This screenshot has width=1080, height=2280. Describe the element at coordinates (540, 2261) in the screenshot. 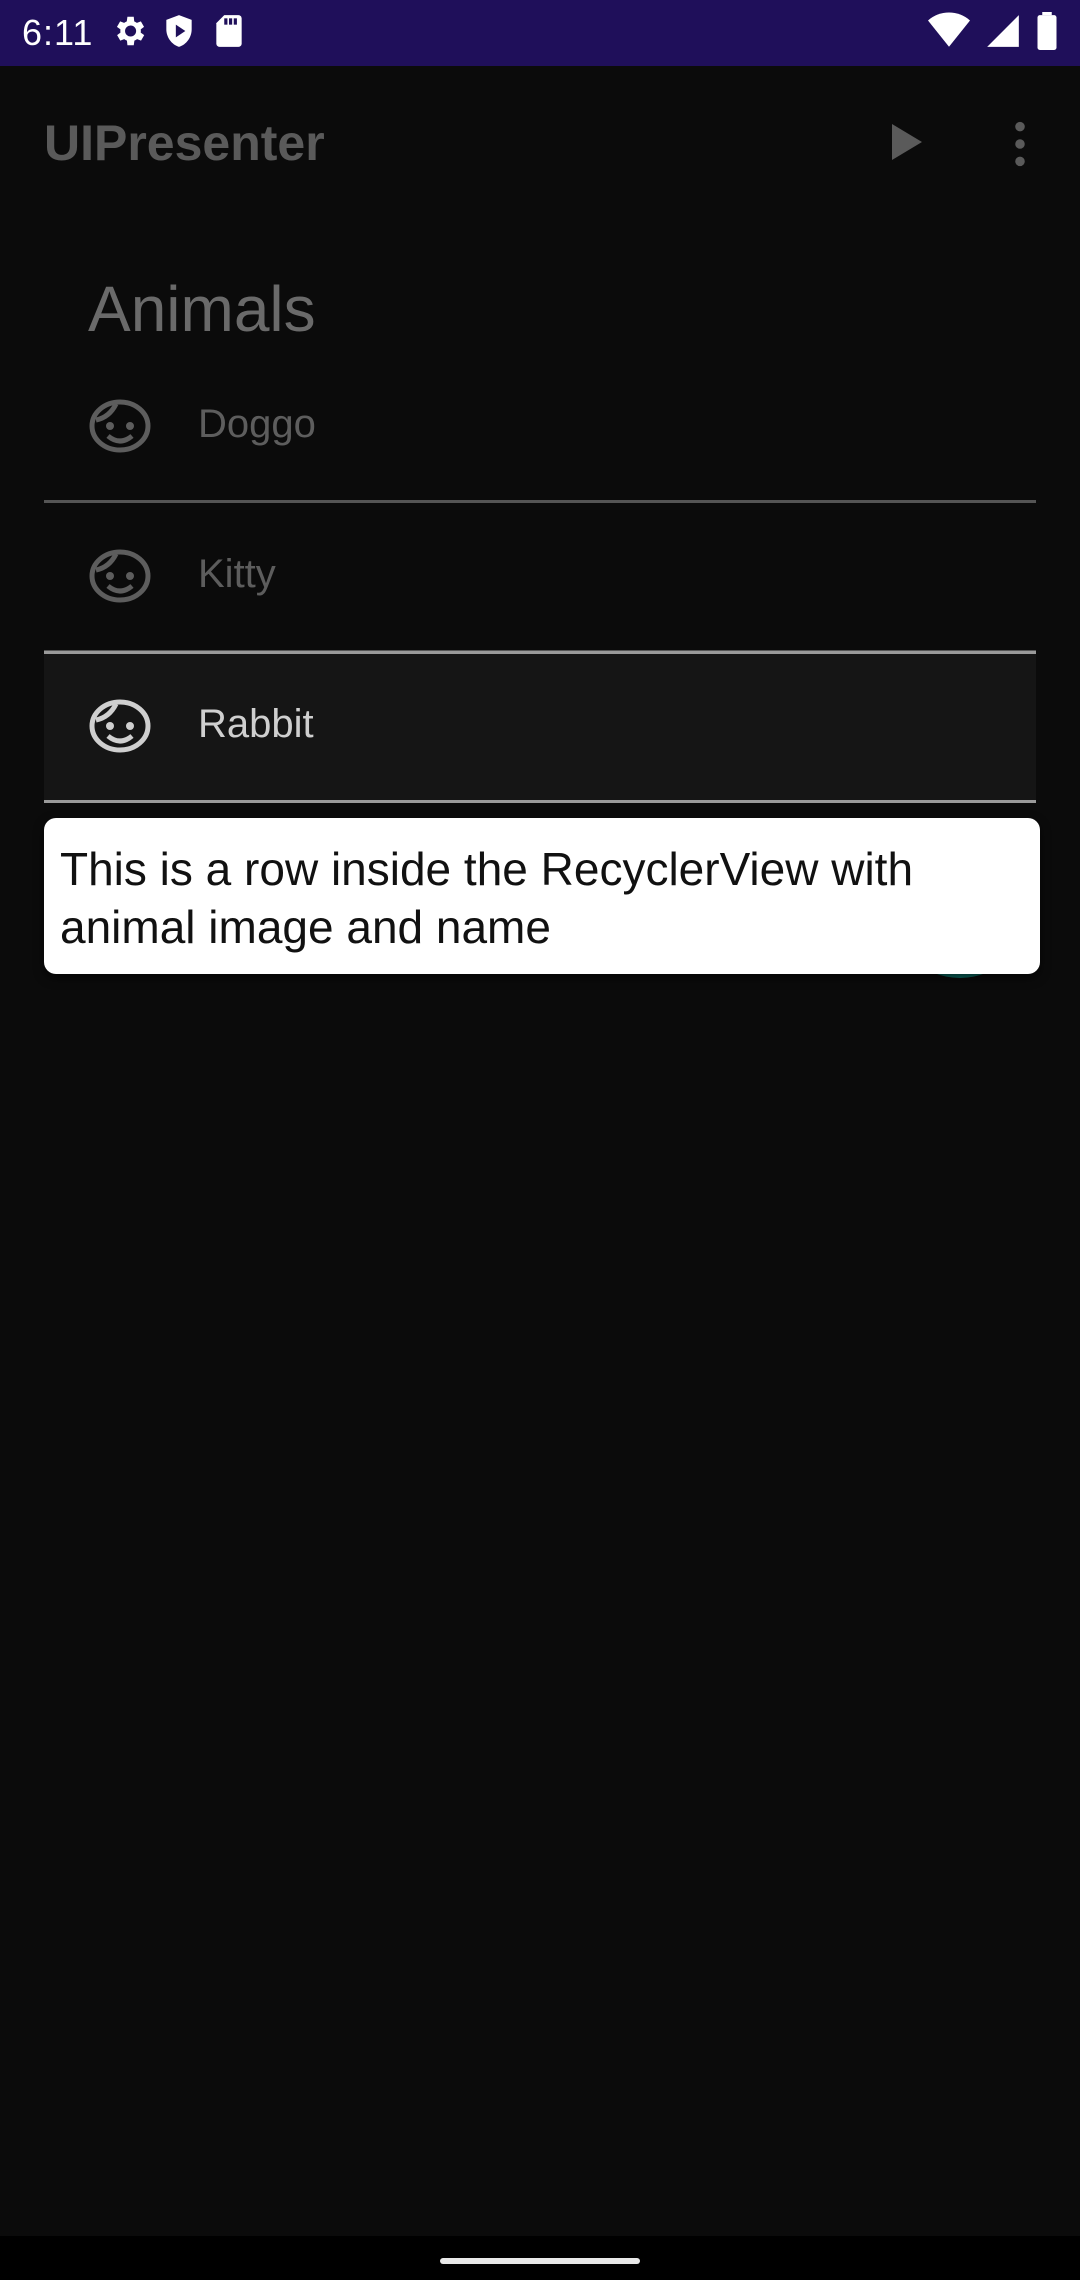

I see `home-handle` at that location.